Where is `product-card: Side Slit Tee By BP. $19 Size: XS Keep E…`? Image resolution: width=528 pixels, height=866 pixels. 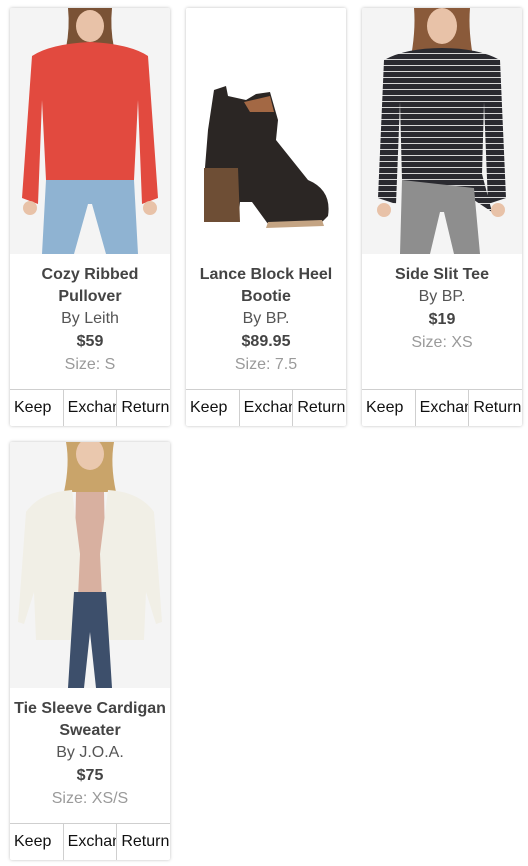
product-card: Side Slit Tee By BP. $19 Size: XS Keep E… is located at coordinates (442, 217).